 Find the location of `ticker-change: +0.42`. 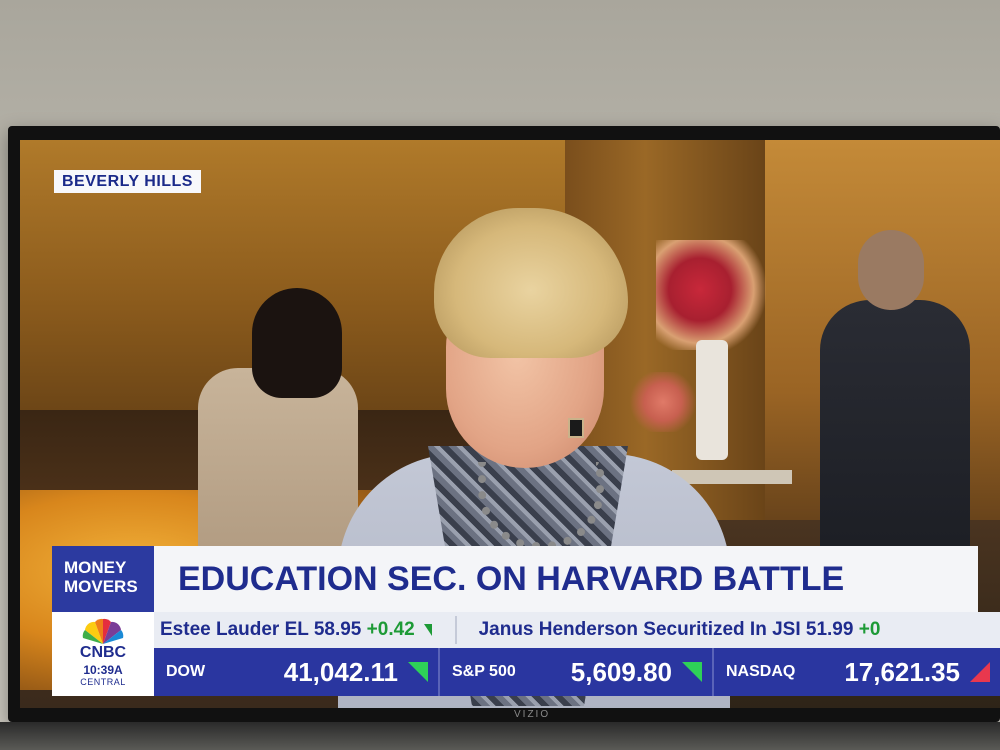

ticker-change: +0.42 is located at coordinates (390, 629).